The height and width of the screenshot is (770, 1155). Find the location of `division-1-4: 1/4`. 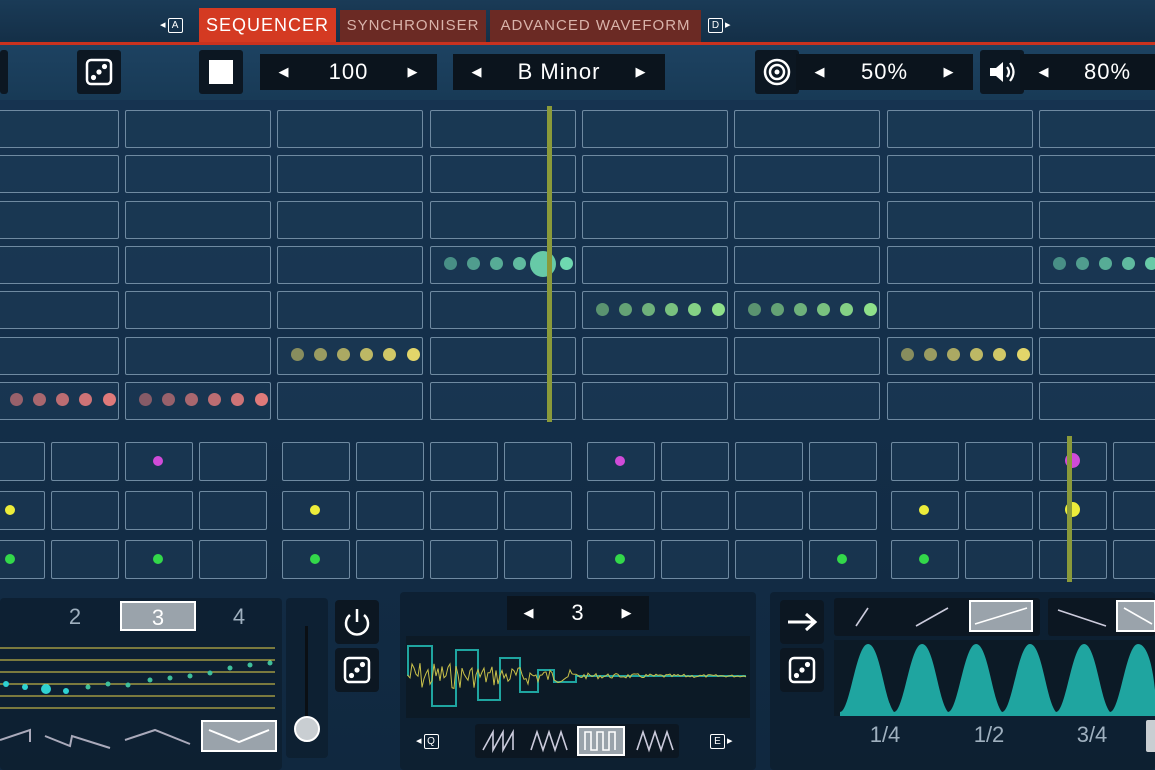

division-1-4: 1/4 is located at coordinates (885, 735).